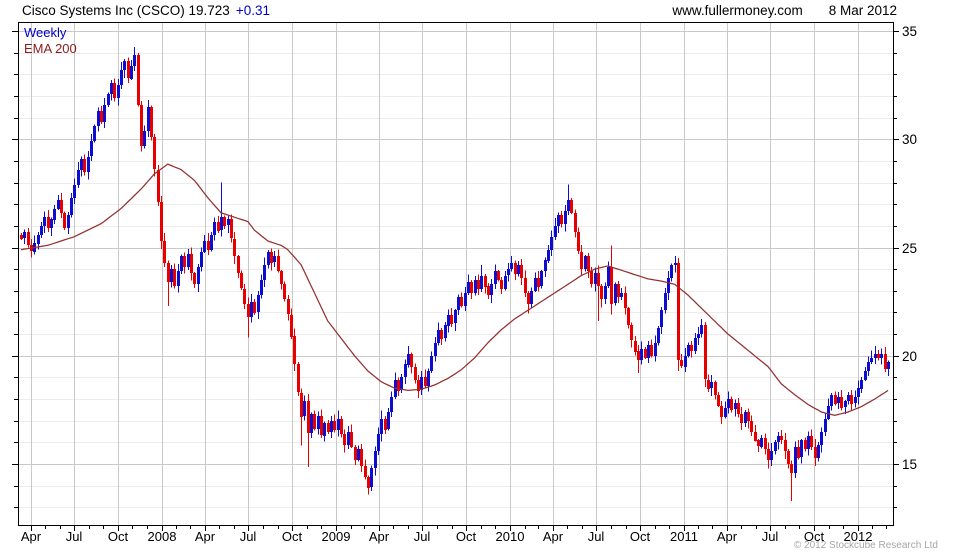  What do you see at coordinates (909, 356) in the screenshot?
I see `y-axis-label: 20` at bounding box center [909, 356].